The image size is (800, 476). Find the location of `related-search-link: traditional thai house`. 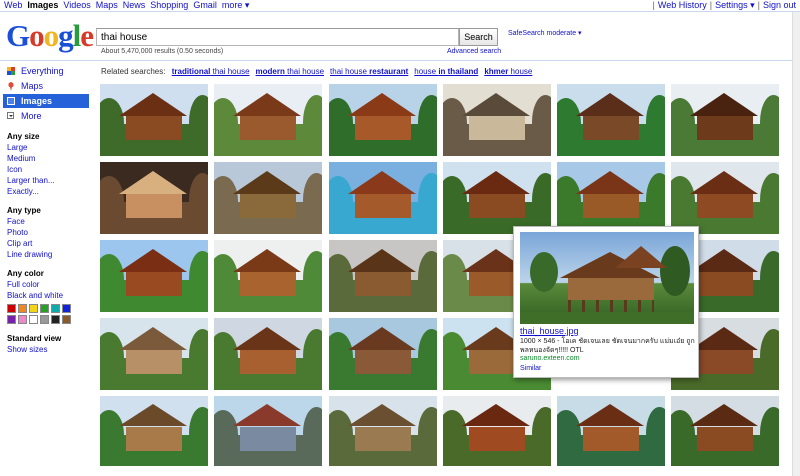

related-search-link: traditional thai house is located at coordinates (211, 71).